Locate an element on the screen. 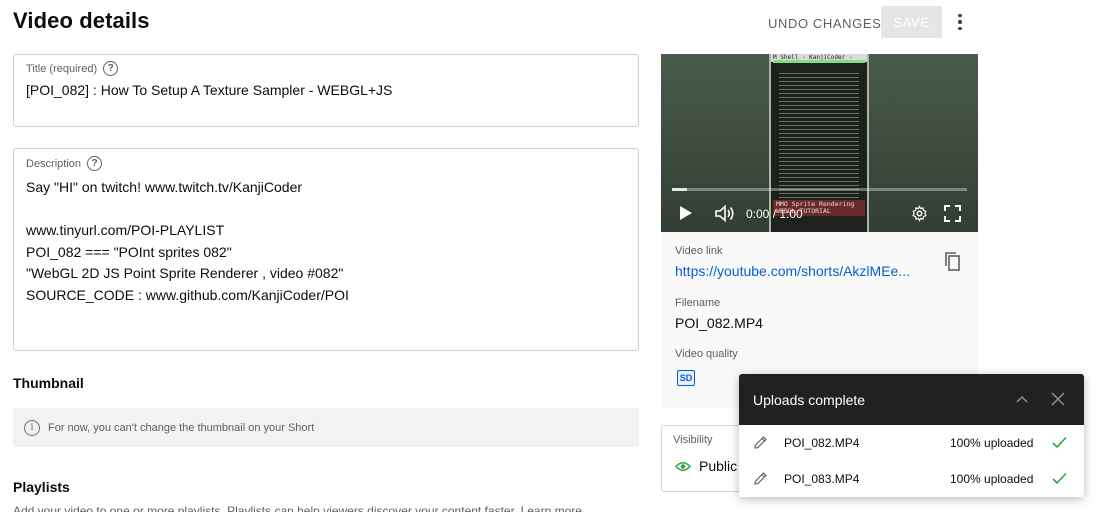 Image resolution: width=1101 pixels, height=512 pixels. more-vert-icon is located at coordinates (960, 22).